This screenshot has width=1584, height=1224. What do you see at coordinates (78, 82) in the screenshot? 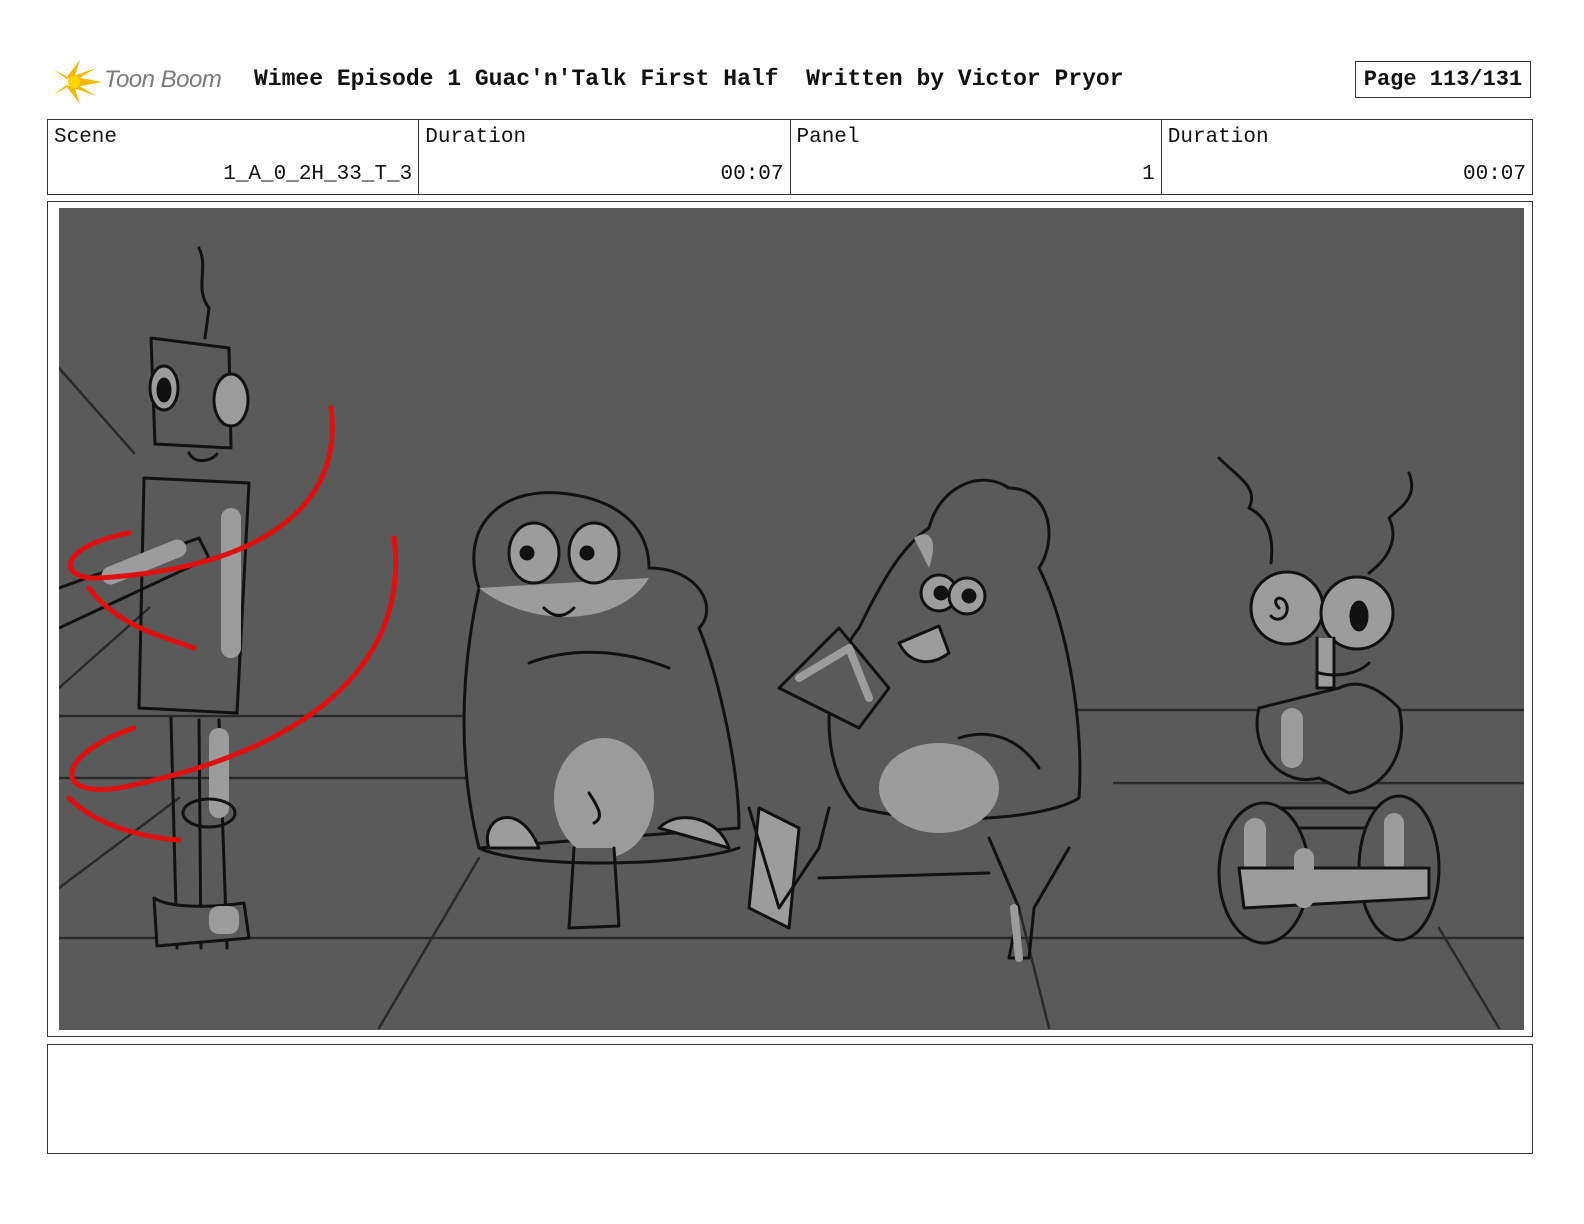
I see `starburst-icon` at bounding box center [78, 82].